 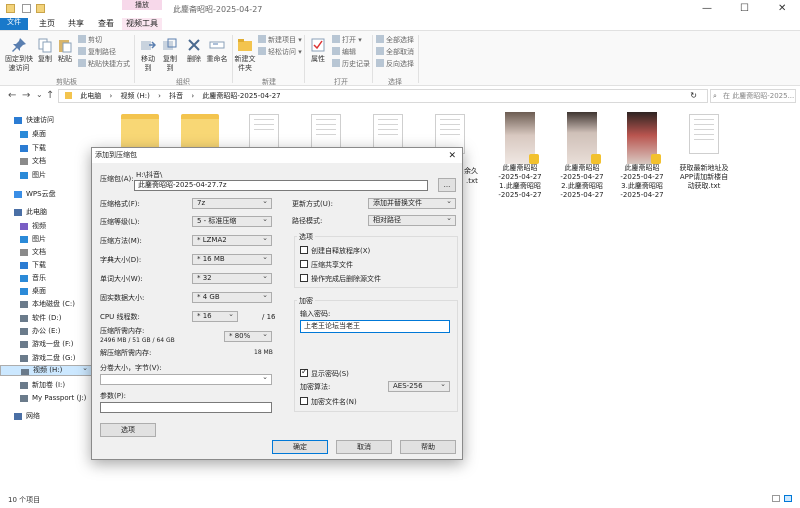 What do you see at coordinates (47, 24) in the screenshot?
I see `tab-home: 主页` at bounding box center [47, 24].